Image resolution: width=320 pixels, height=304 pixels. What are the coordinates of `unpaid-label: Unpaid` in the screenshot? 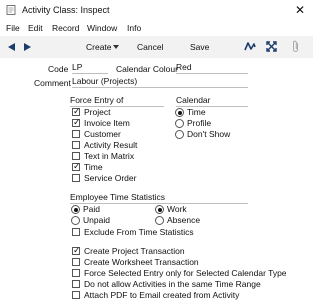 It's located at (96, 220).